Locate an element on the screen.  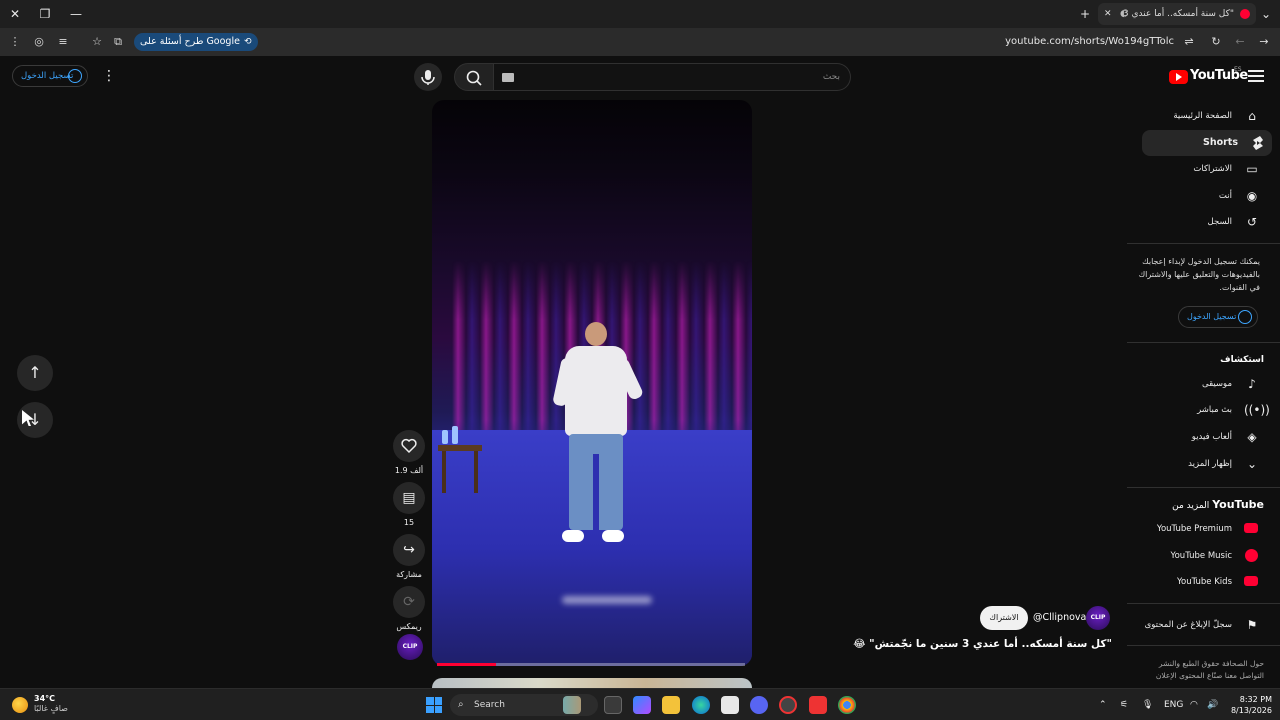
share-button: ↪ is located at coordinates (409, 550).